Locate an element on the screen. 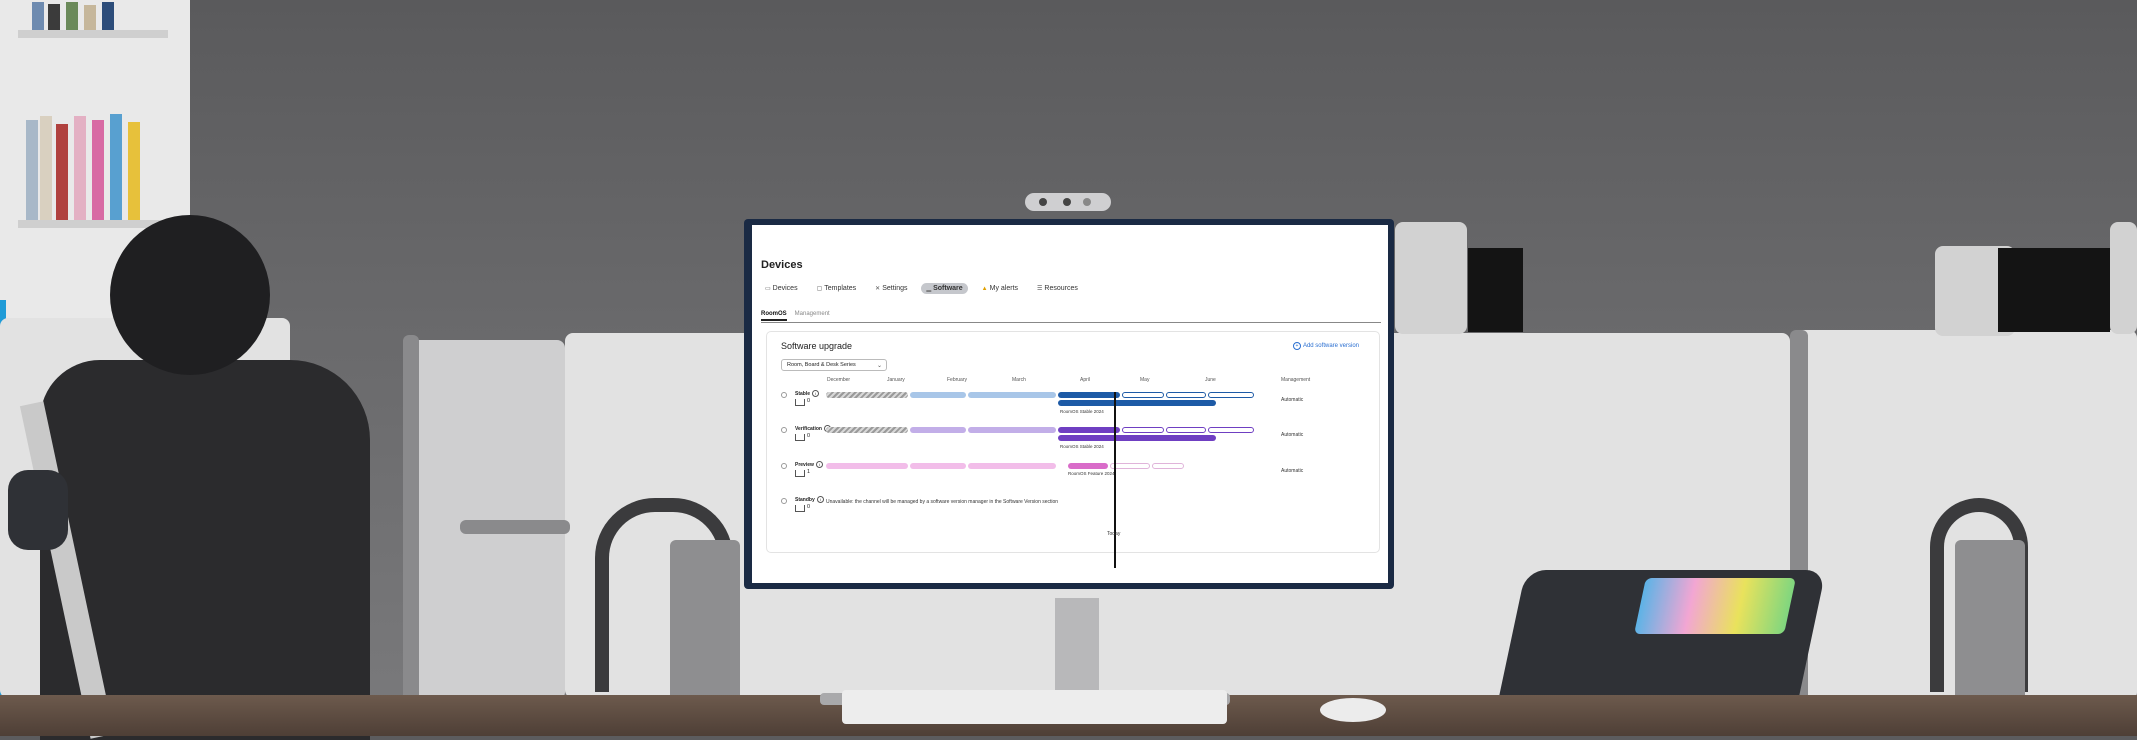  version-label: RoomOS Feature 2024 is located at coordinates (1091, 473).